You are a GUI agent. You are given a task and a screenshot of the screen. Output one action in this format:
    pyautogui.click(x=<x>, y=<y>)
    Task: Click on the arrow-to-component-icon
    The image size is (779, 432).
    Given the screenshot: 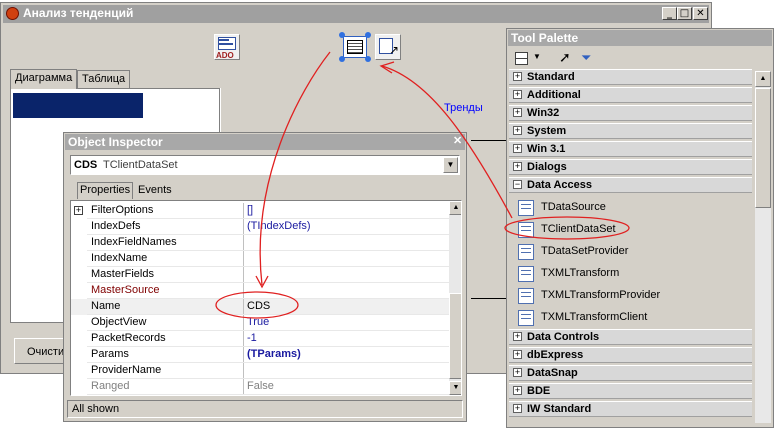 What is the action you would take?
    pyautogui.click(x=447, y=142)
    